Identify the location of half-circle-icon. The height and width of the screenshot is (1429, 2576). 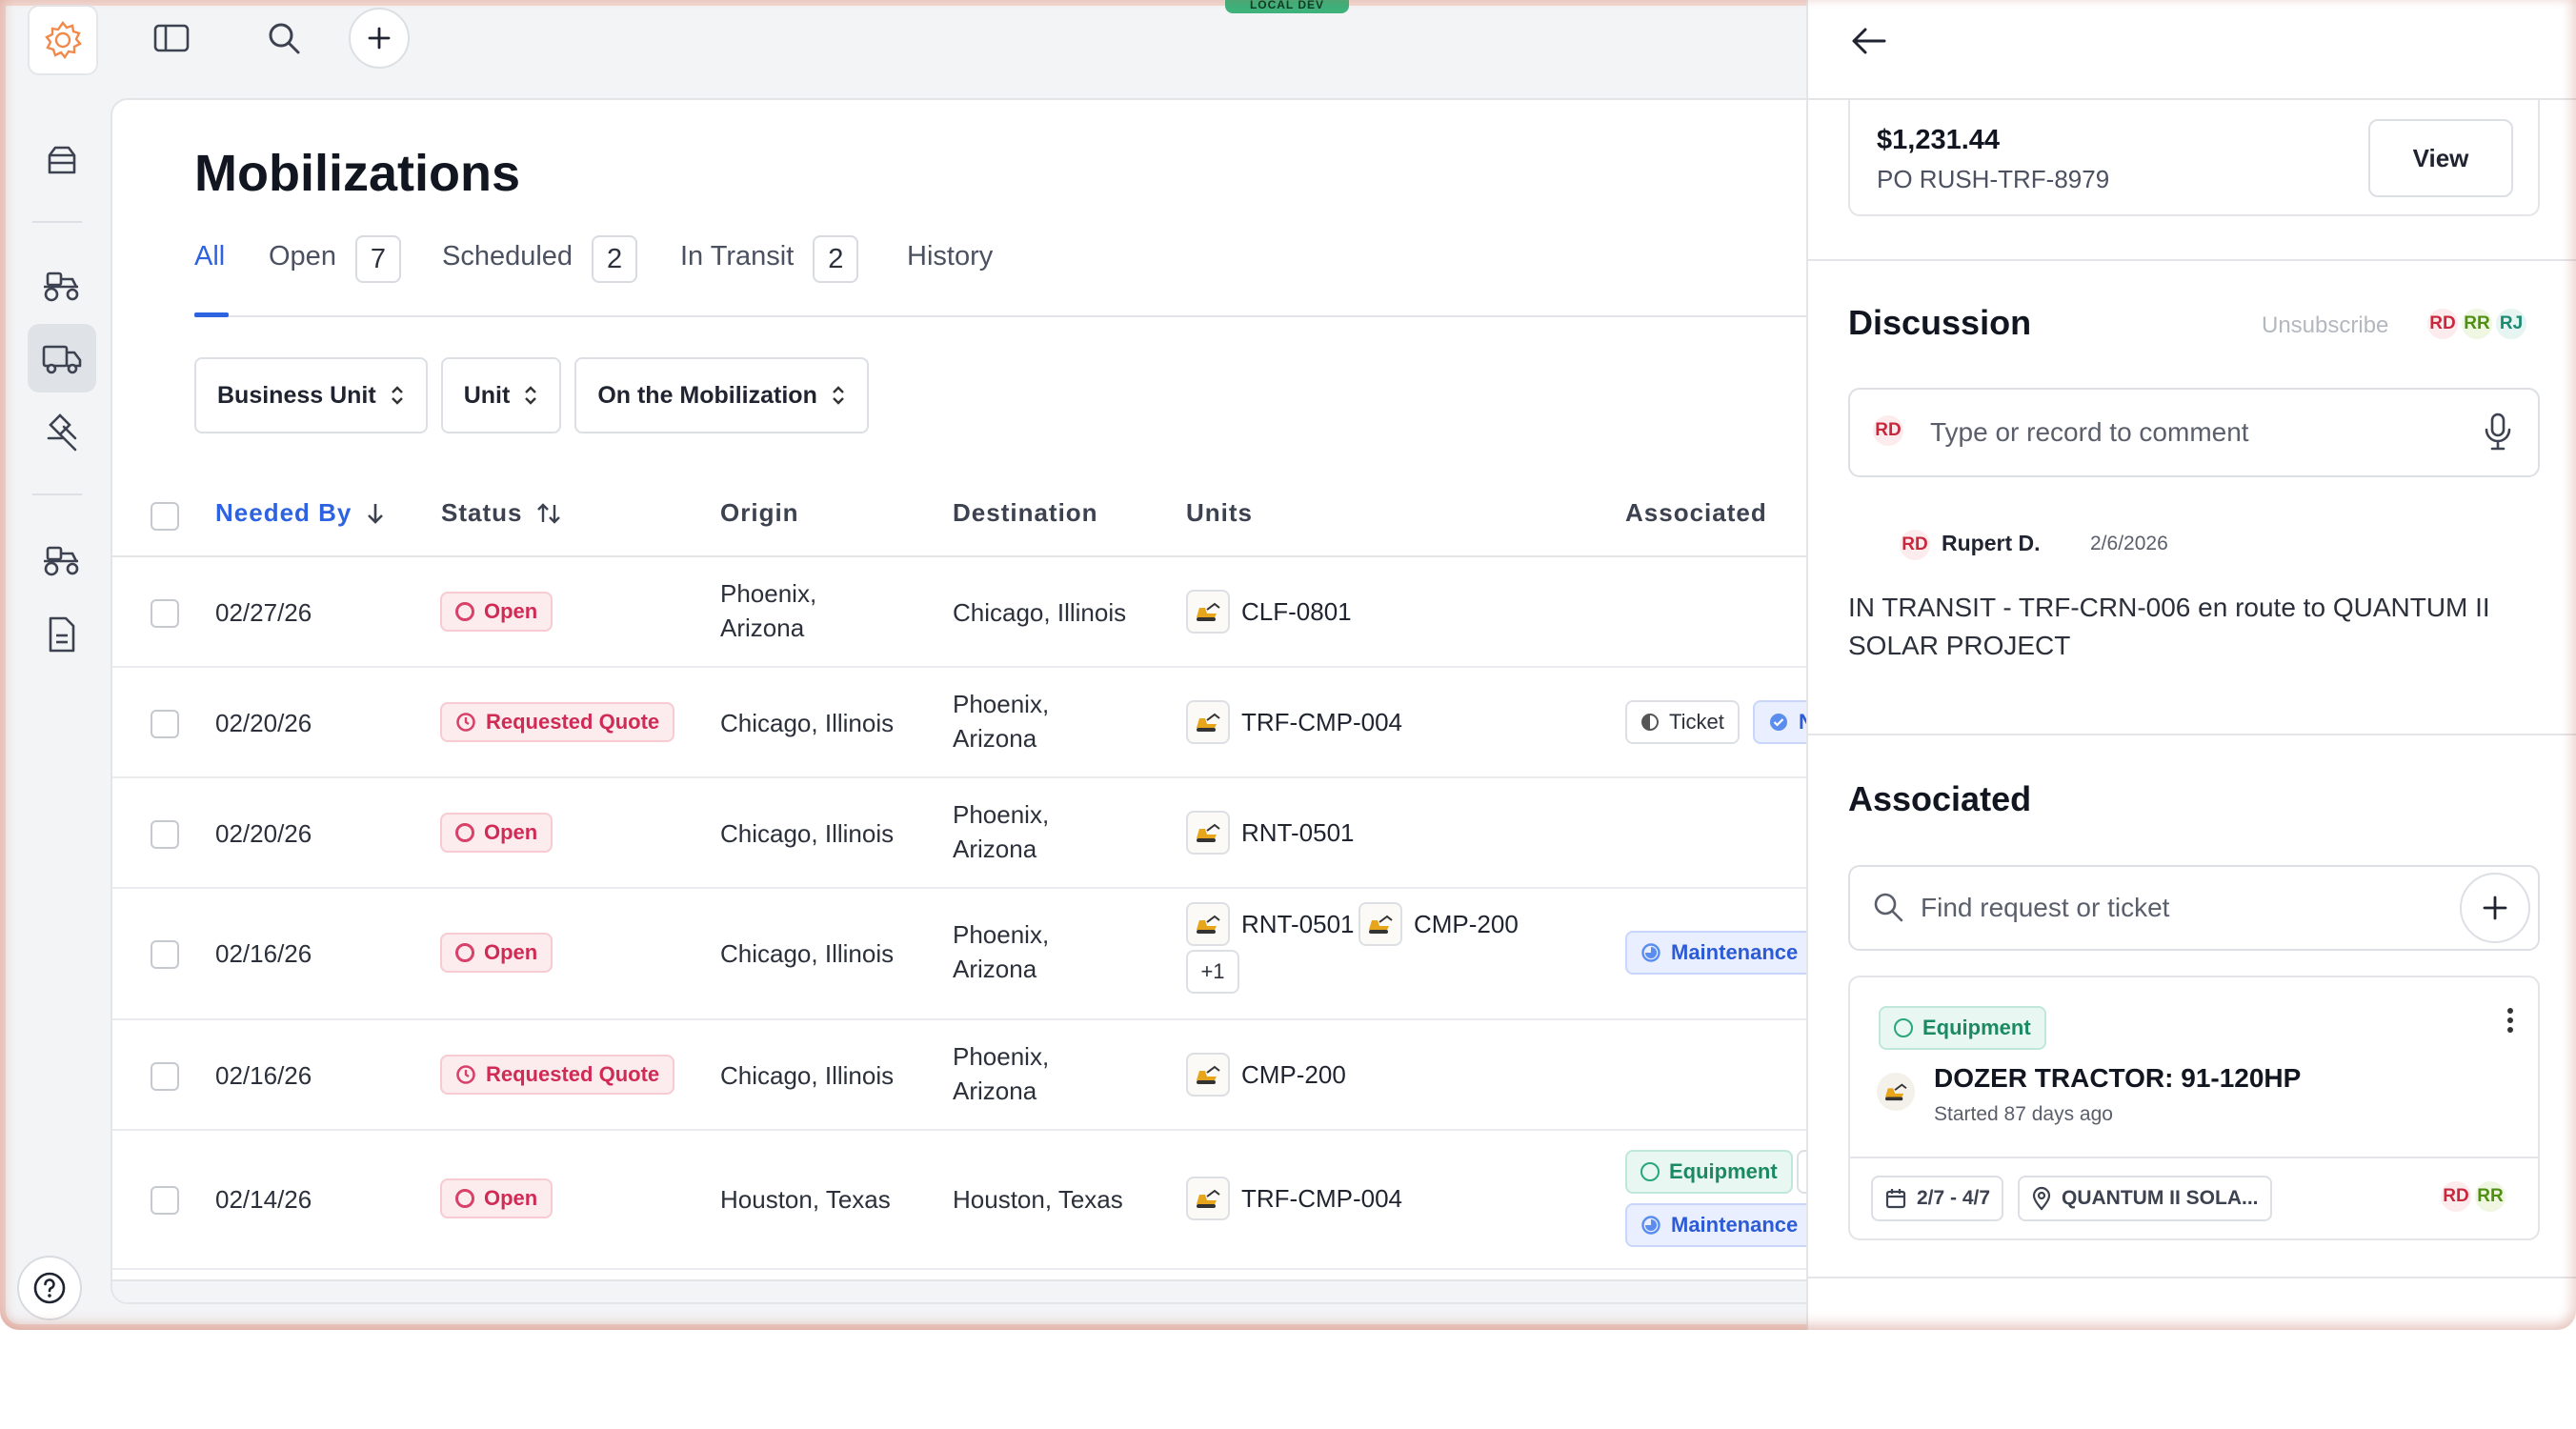
(1650, 722).